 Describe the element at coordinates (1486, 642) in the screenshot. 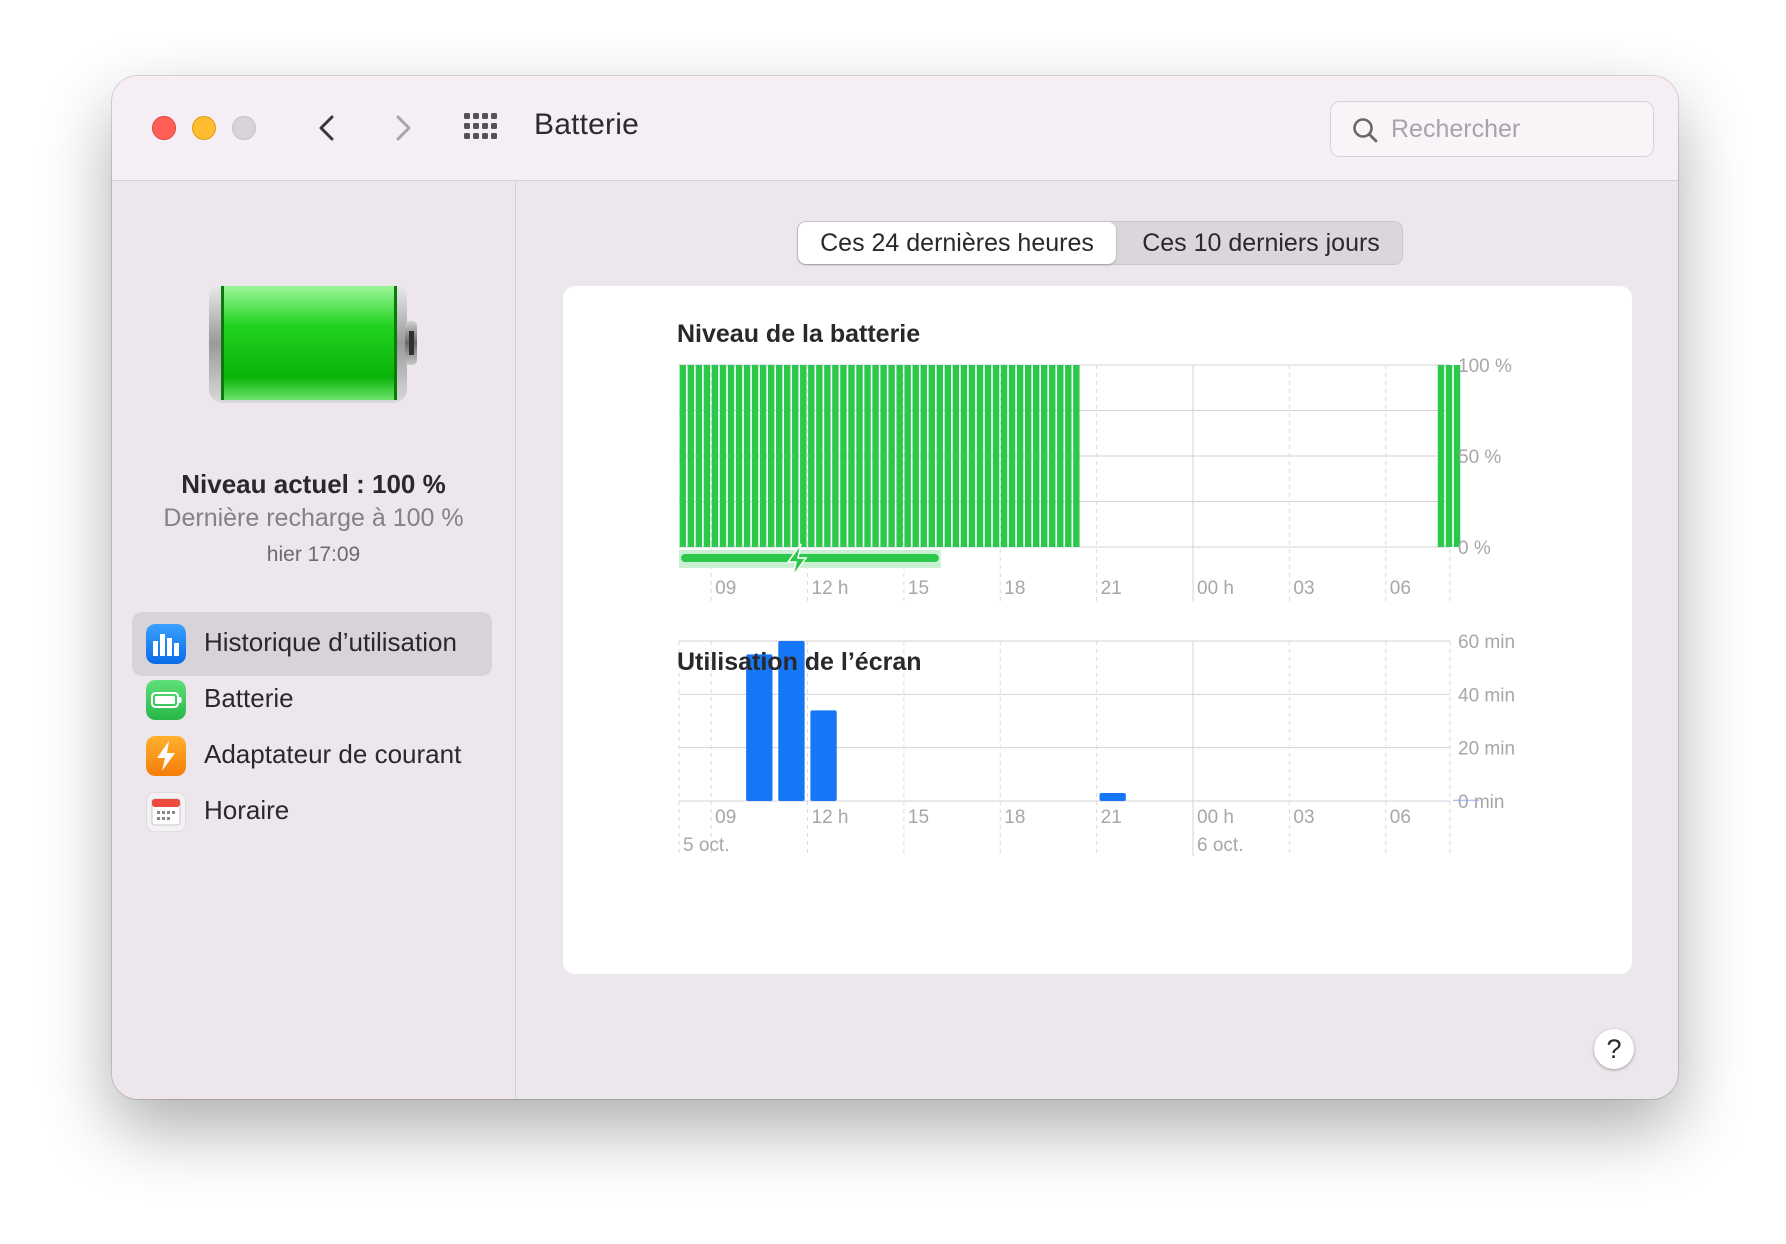

I see `screen-y-tick-label: 60 min` at that location.